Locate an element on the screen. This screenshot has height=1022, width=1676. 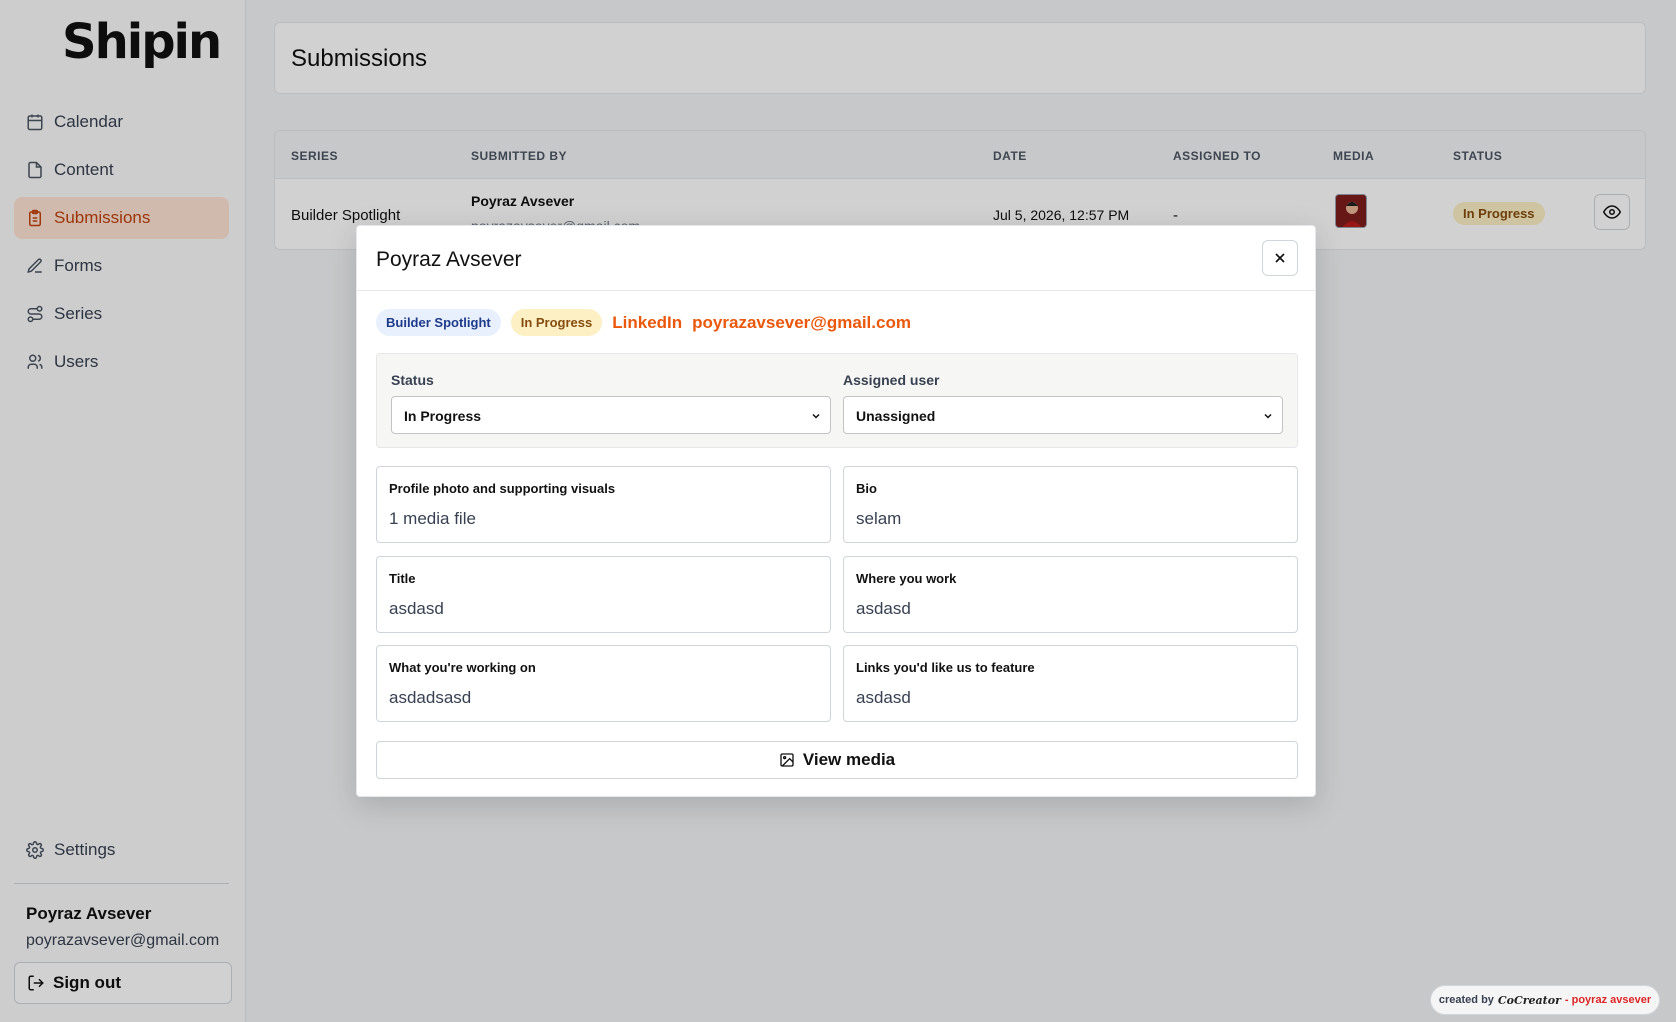
view-media-button: View media is located at coordinates (837, 760).